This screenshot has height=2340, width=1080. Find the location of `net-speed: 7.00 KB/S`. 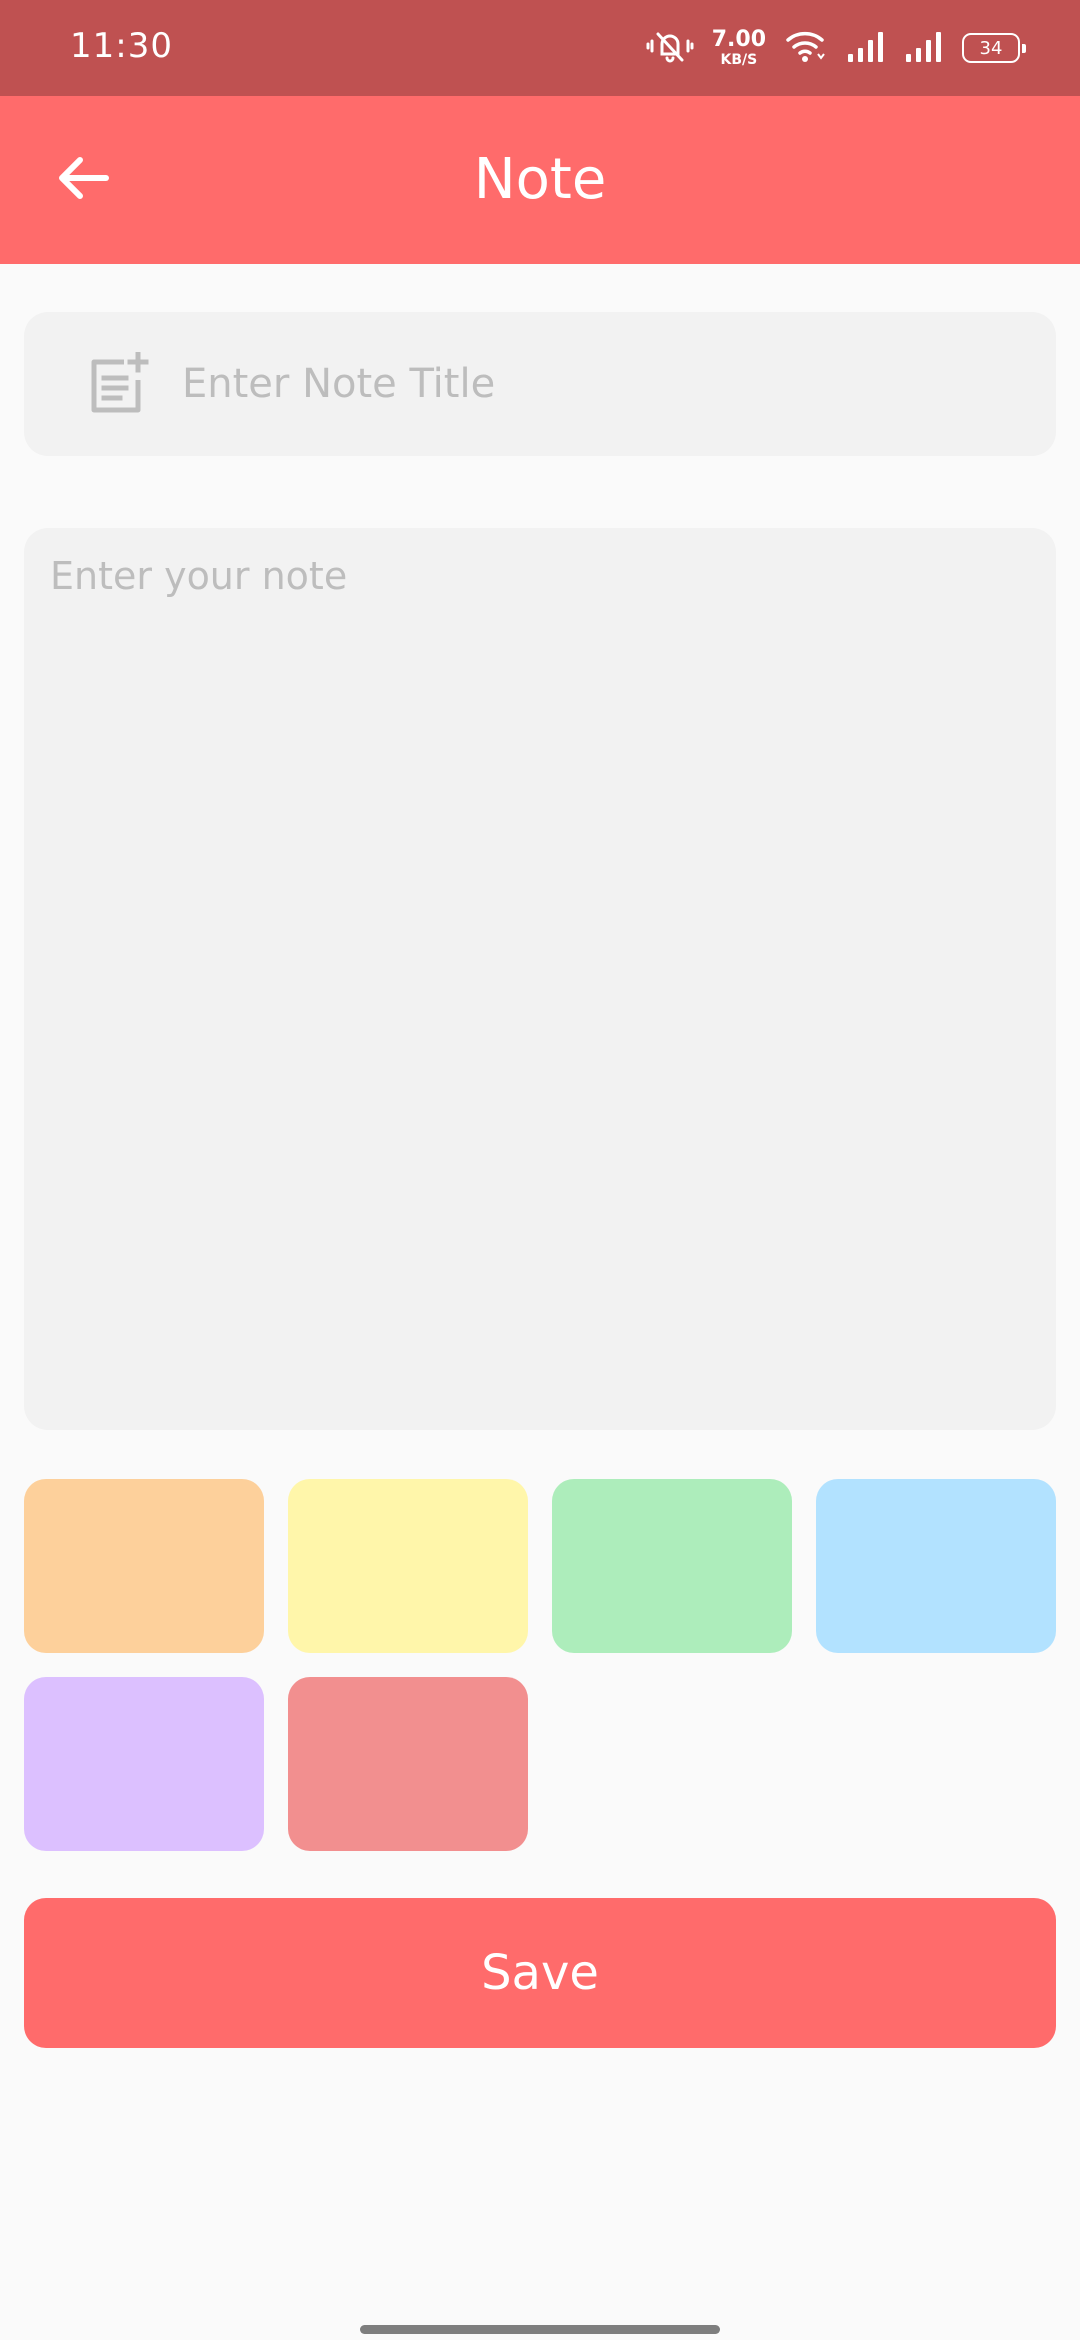

net-speed: 7.00 KB/S is located at coordinates (738, 47).